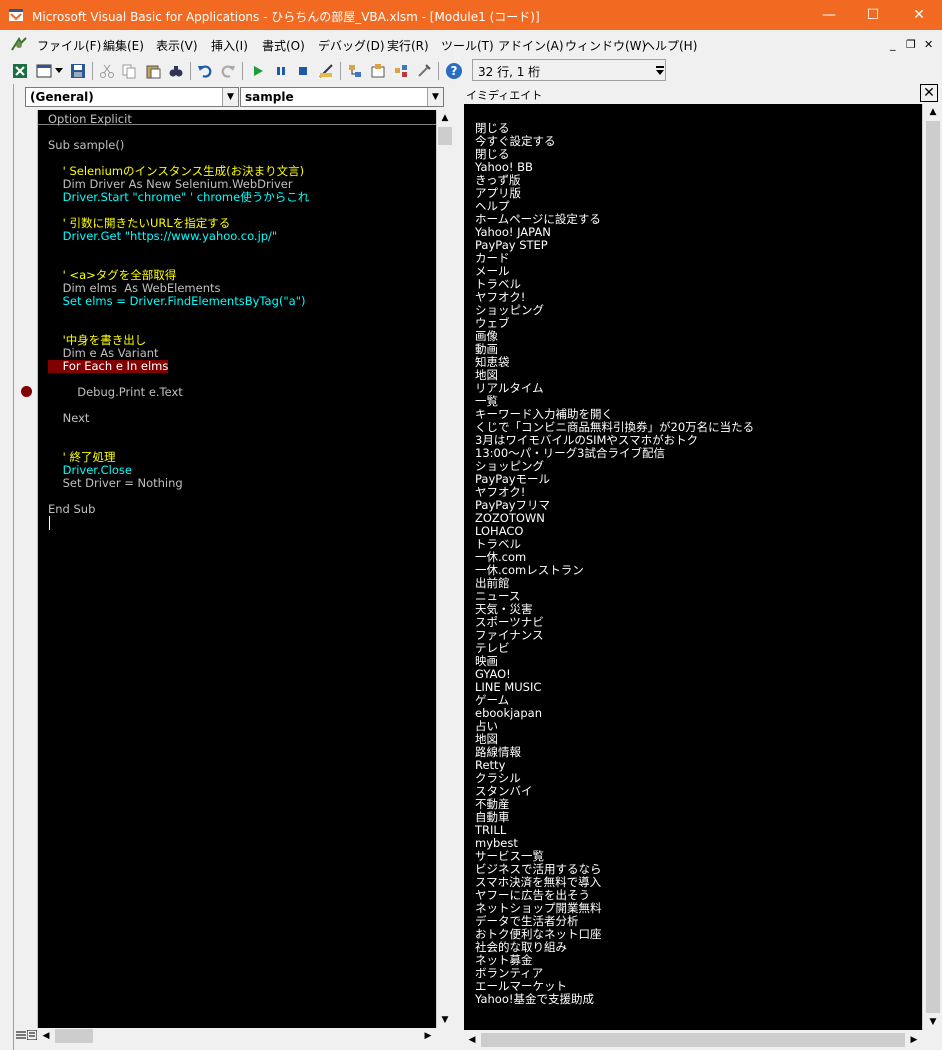 The height and width of the screenshot is (1050, 942). I want to click on code-line: Set Driver = Nothing, so click(115, 483).